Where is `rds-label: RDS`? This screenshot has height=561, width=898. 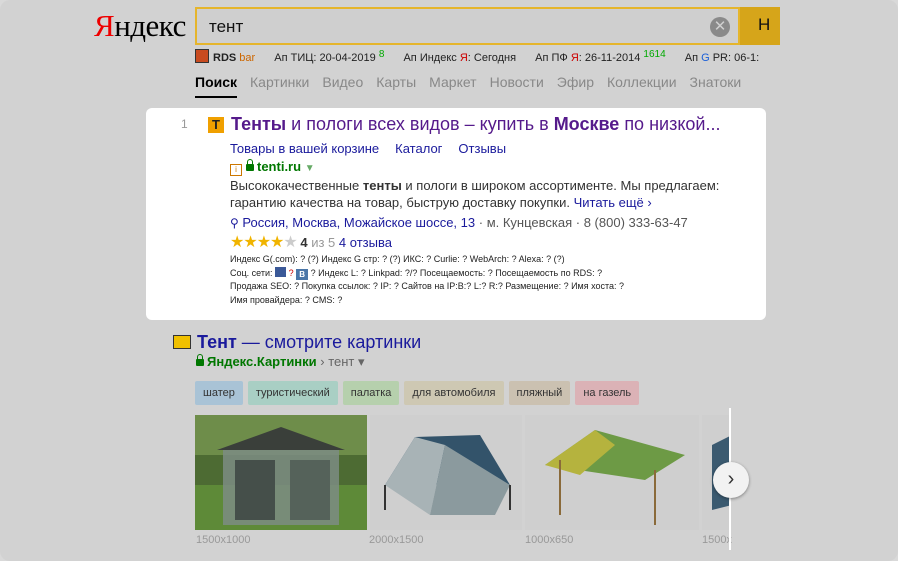 rds-label: RDS is located at coordinates (225, 58).